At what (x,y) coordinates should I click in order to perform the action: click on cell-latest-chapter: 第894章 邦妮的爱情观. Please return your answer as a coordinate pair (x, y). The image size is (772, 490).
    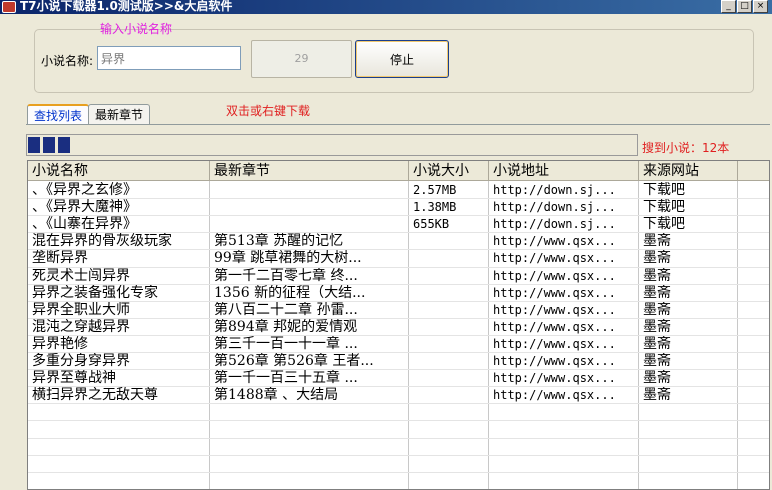
    Looking at the image, I should click on (286, 327).